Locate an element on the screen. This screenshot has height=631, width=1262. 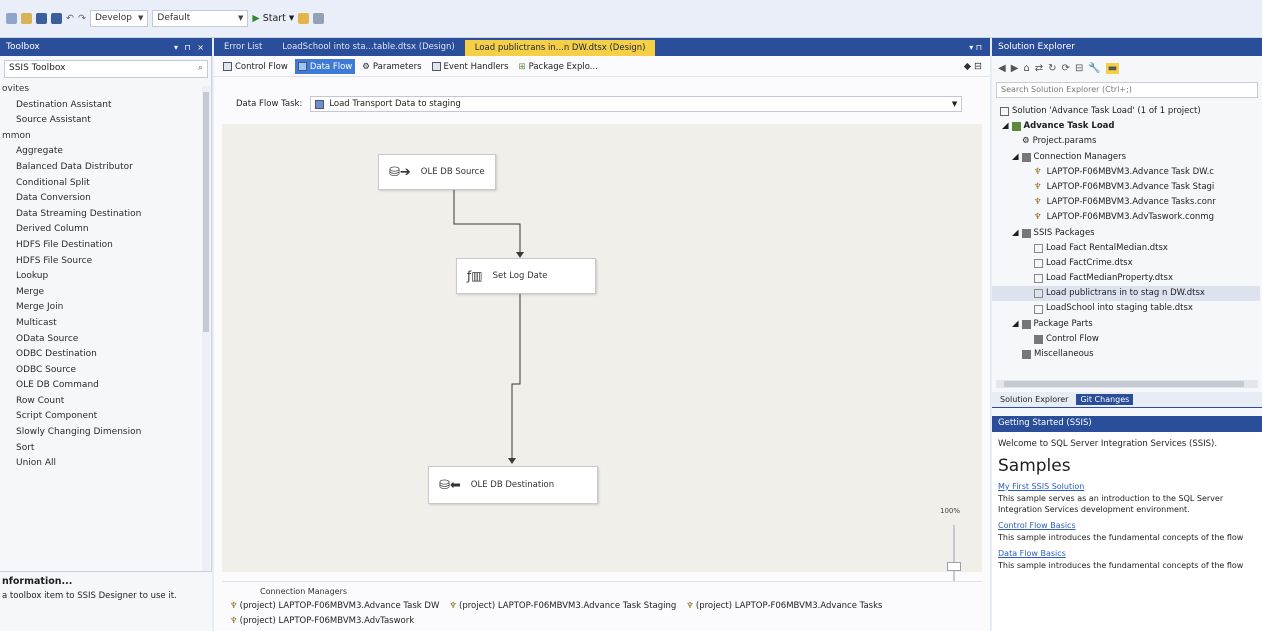
forward-icon: ▶ is located at coordinates (1015, 68).